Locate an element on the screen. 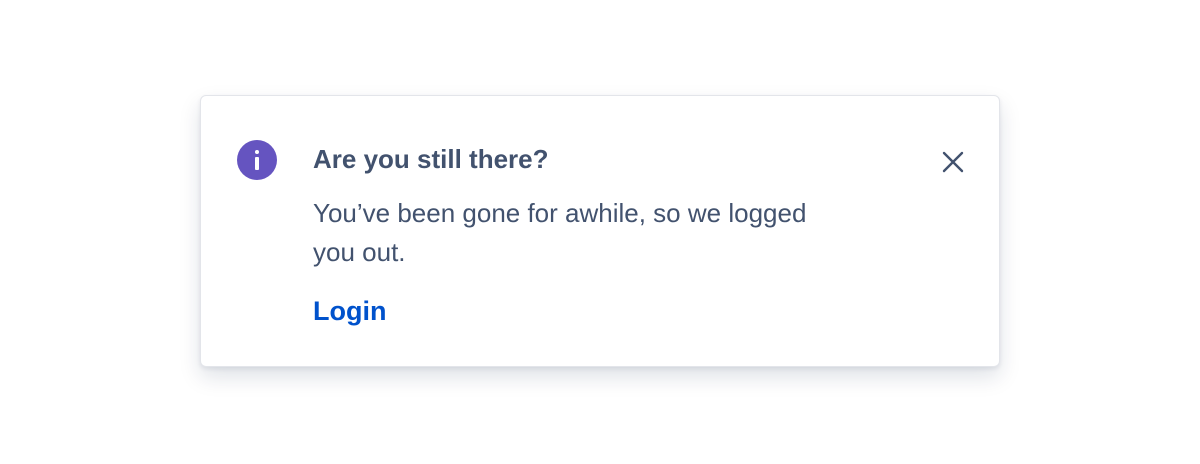 This screenshot has height=464, width=1200. info-icon-dot is located at coordinates (257, 152).